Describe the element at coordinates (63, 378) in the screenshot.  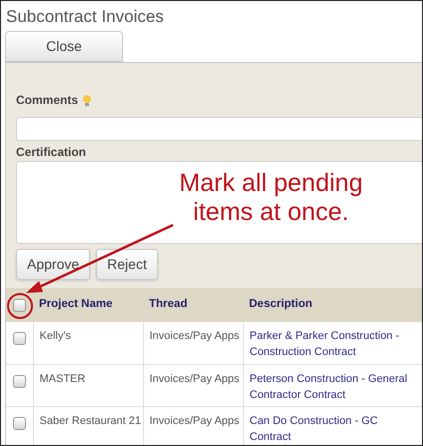
I see `table-cell: MASTER` at that location.